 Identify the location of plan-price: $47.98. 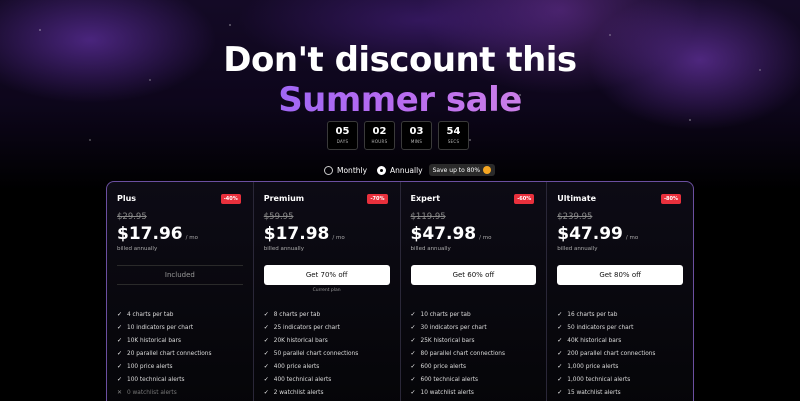
(443, 234).